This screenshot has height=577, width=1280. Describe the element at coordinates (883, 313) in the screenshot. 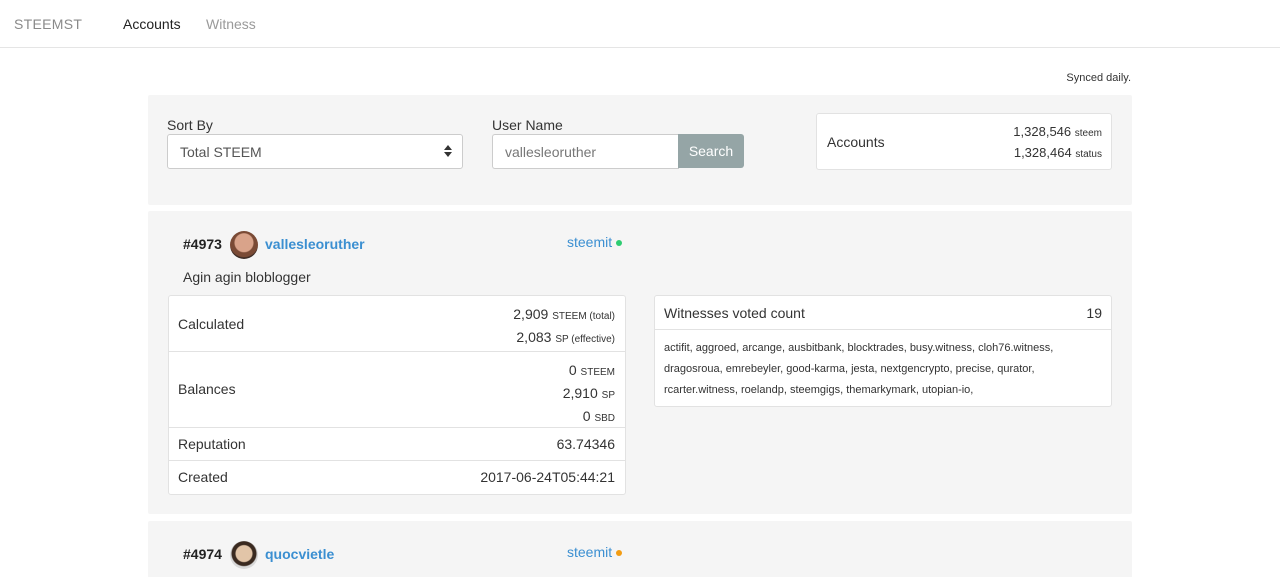

I see `witness-votes-header: Witnesses voted count 19` at that location.